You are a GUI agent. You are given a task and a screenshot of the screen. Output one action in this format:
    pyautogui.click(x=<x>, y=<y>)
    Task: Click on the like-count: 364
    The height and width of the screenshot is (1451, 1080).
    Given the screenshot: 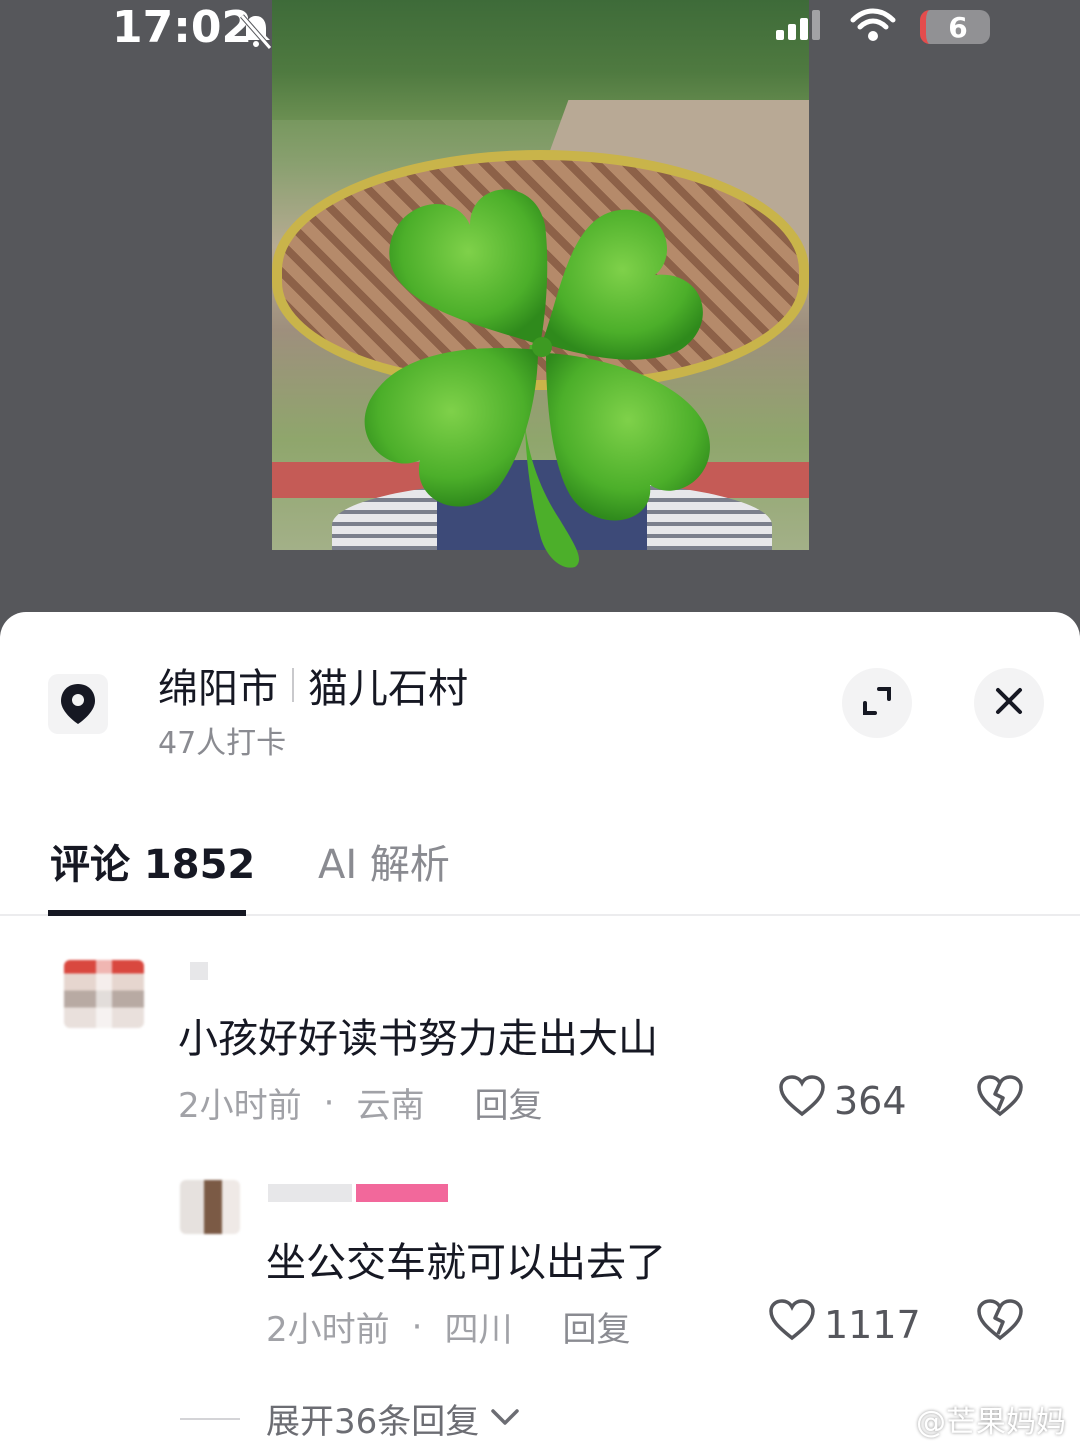 What is the action you would take?
    pyautogui.click(x=870, y=1100)
    